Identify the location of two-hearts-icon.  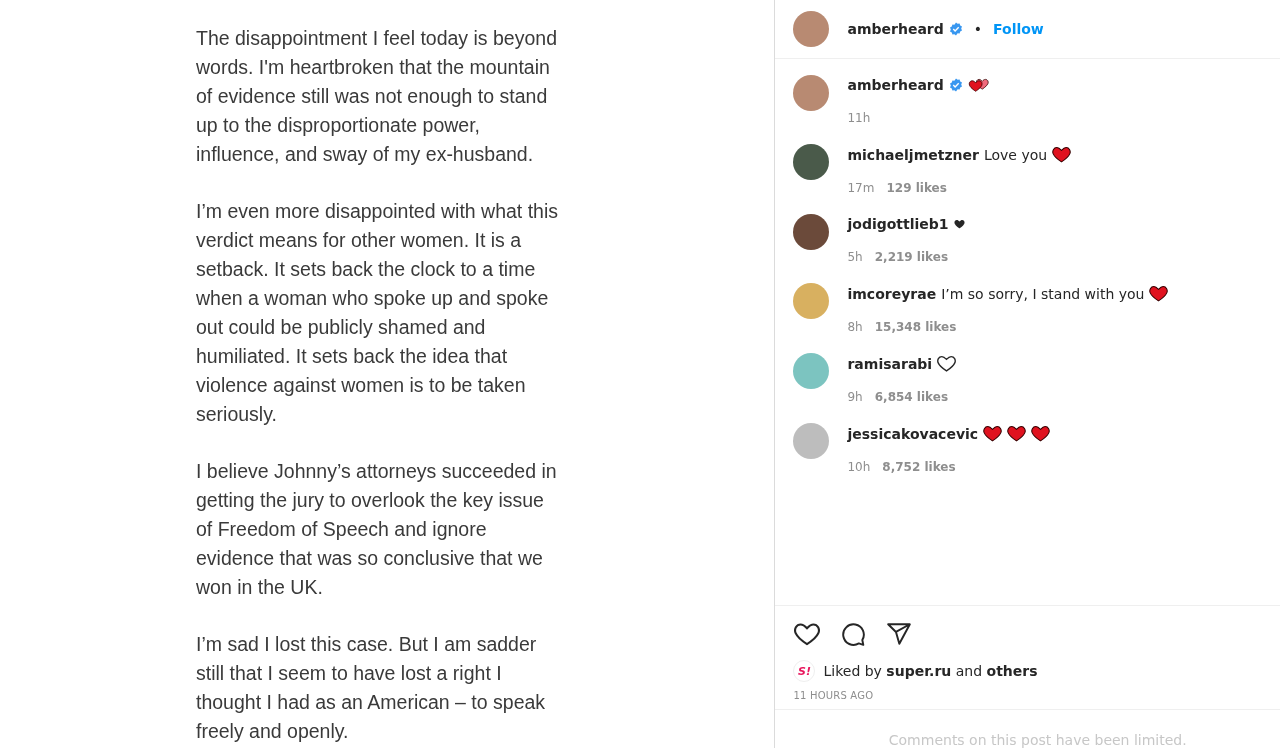
(978, 85).